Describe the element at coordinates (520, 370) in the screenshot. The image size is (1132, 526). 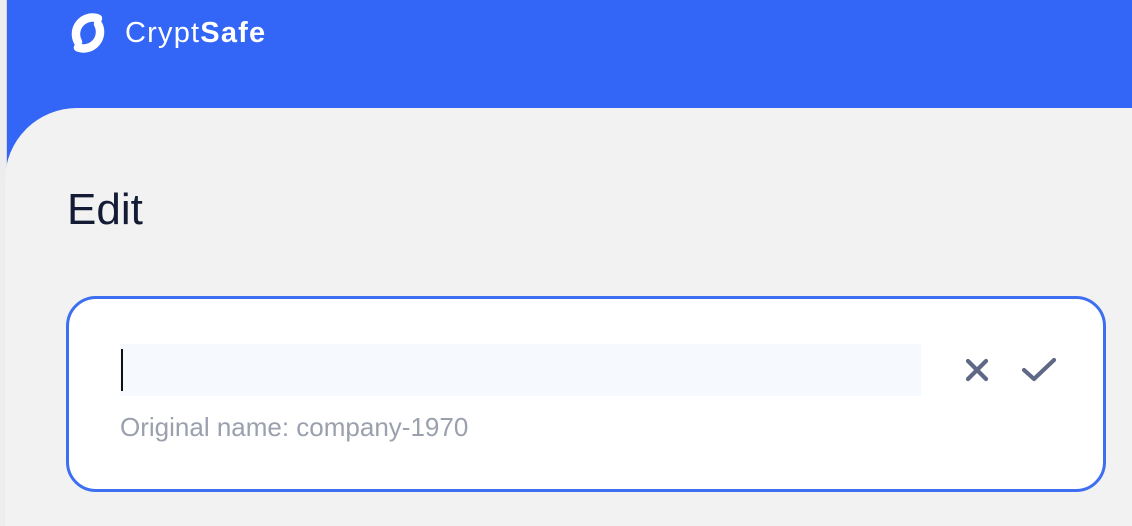
I see `name-input` at that location.